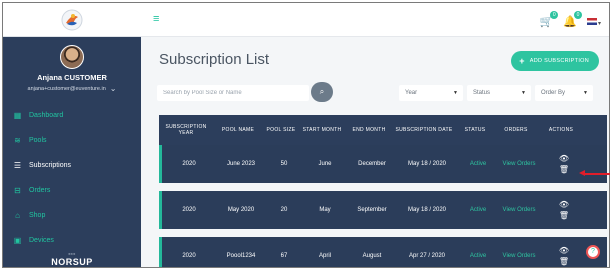 The image size is (612, 270). I want to click on cell-pool-name: Poool1234, so click(241, 256).